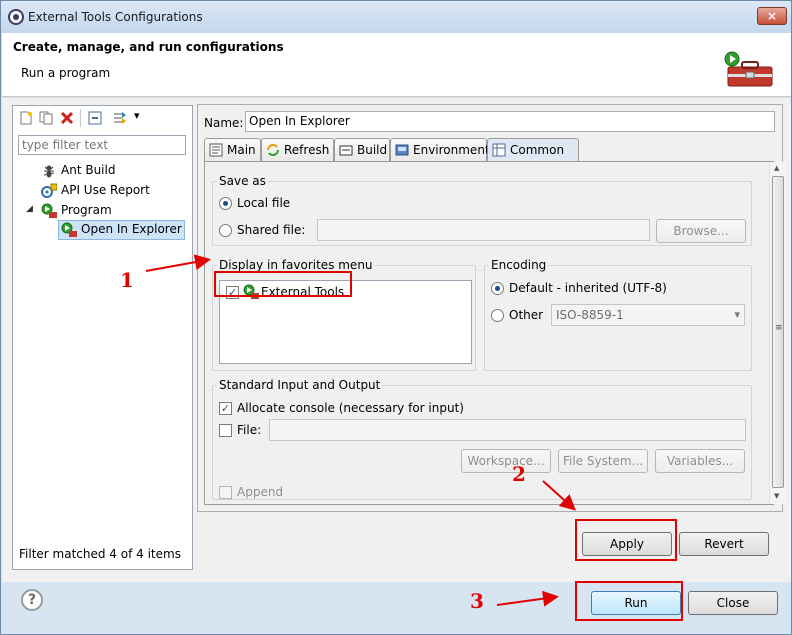 The height and width of the screenshot is (635, 792). I want to click on revert-button: Revert, so click(724, 544).